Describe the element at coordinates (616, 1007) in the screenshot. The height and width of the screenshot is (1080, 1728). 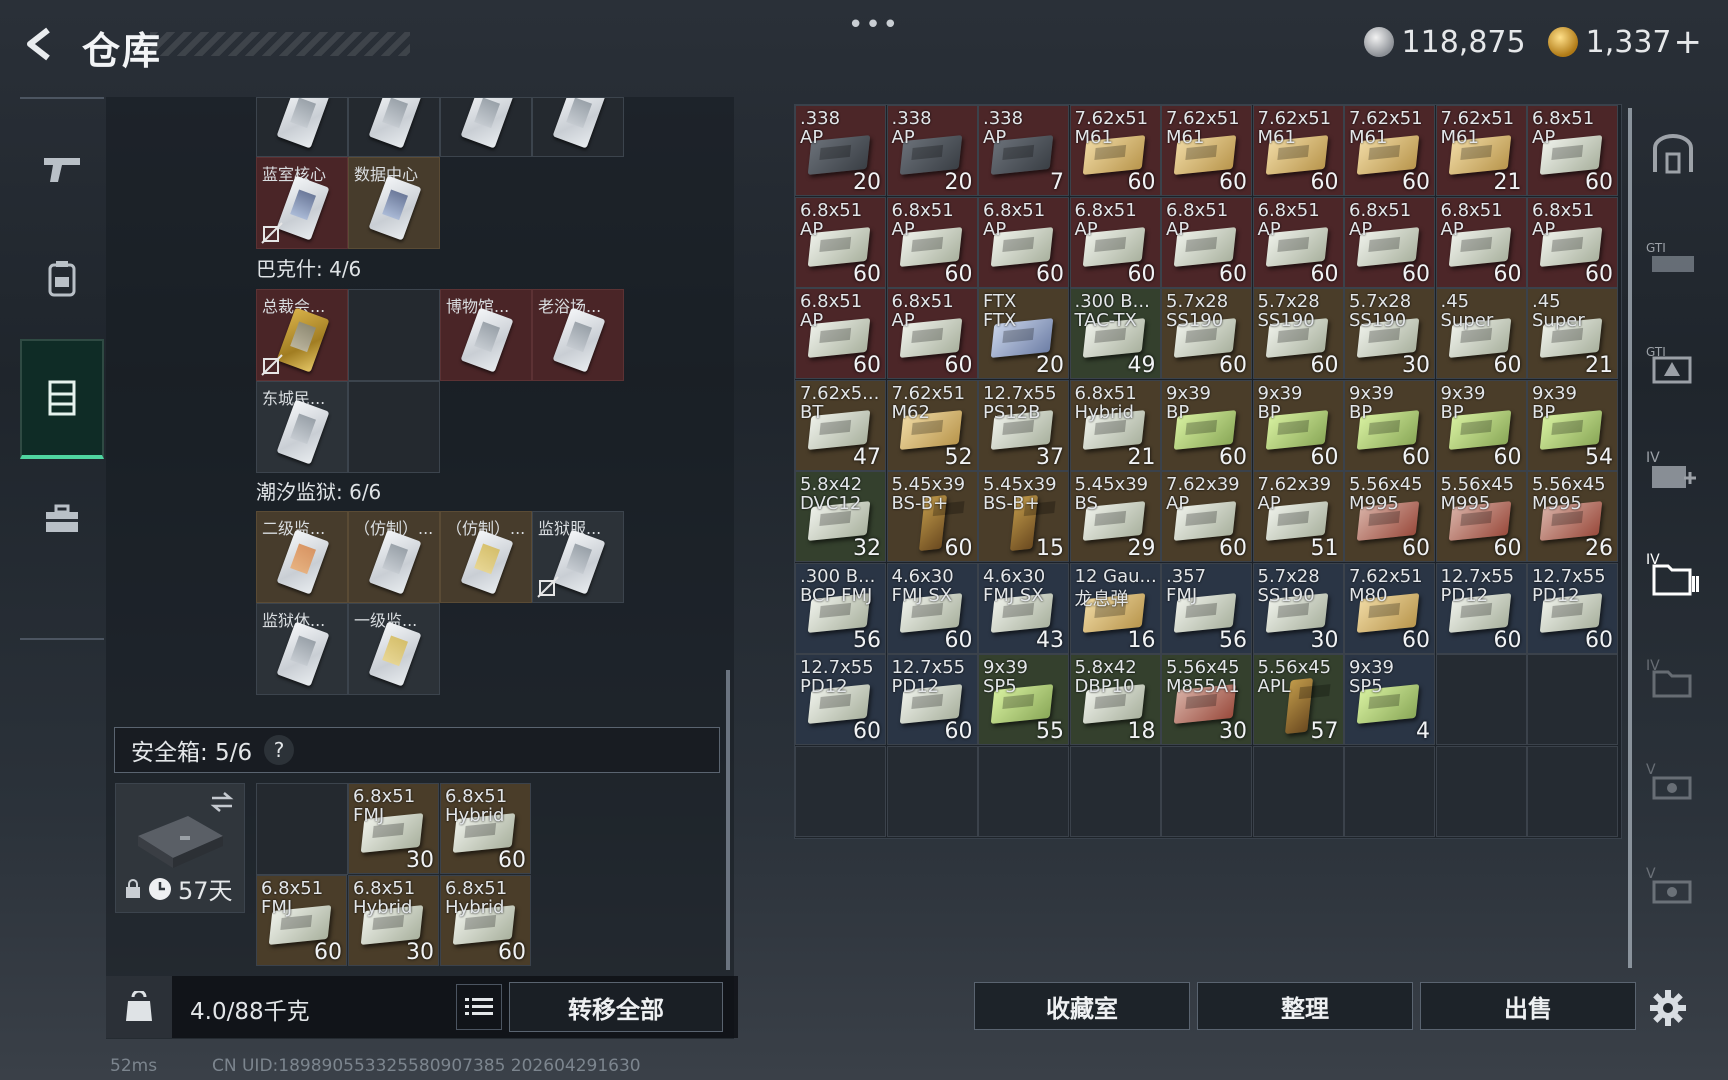
I see `transfer-all-button: 转移全部` at that location.